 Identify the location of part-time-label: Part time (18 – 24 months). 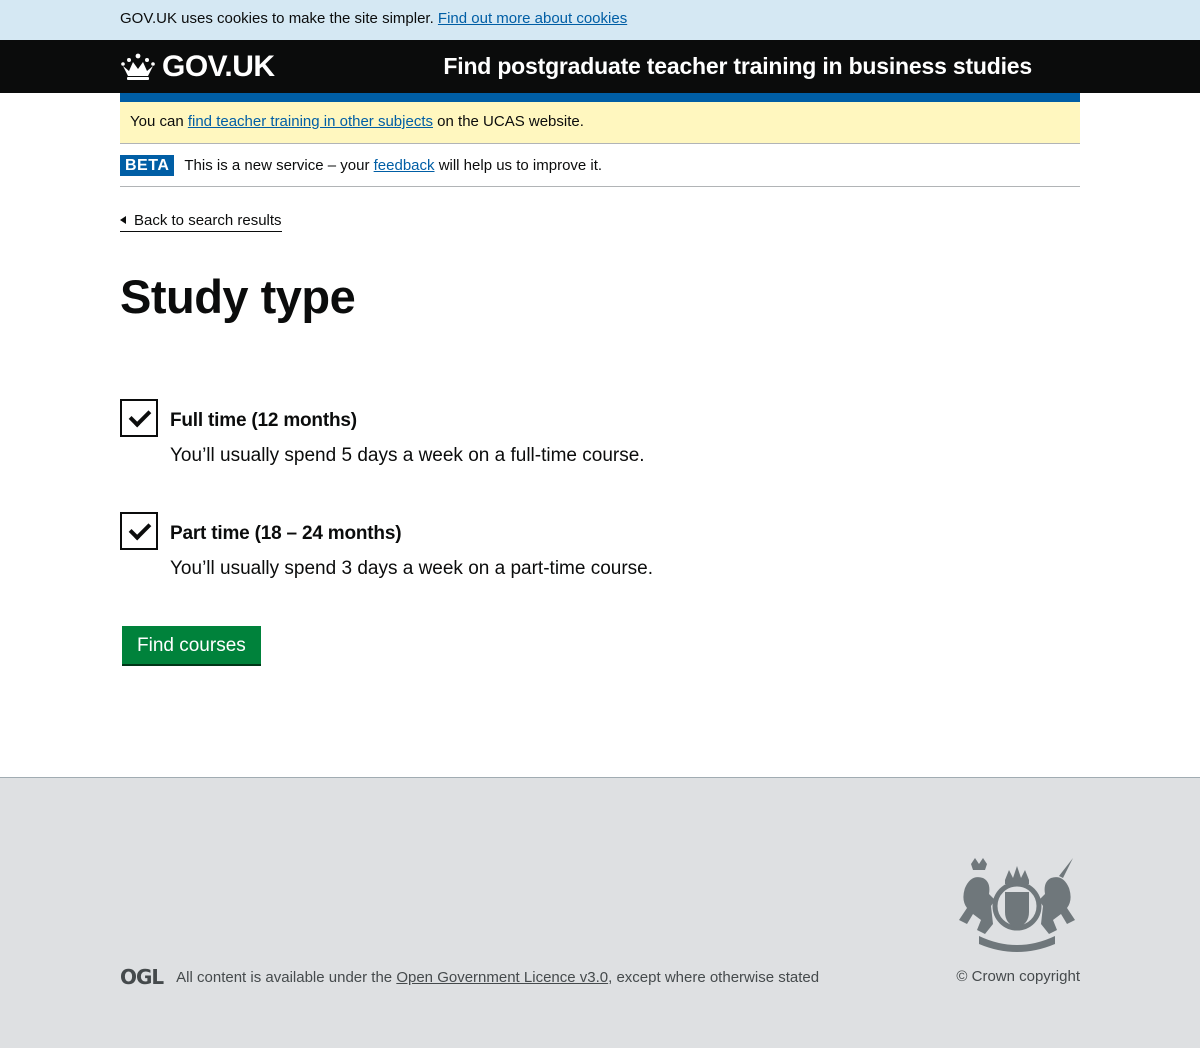
(625, 529).